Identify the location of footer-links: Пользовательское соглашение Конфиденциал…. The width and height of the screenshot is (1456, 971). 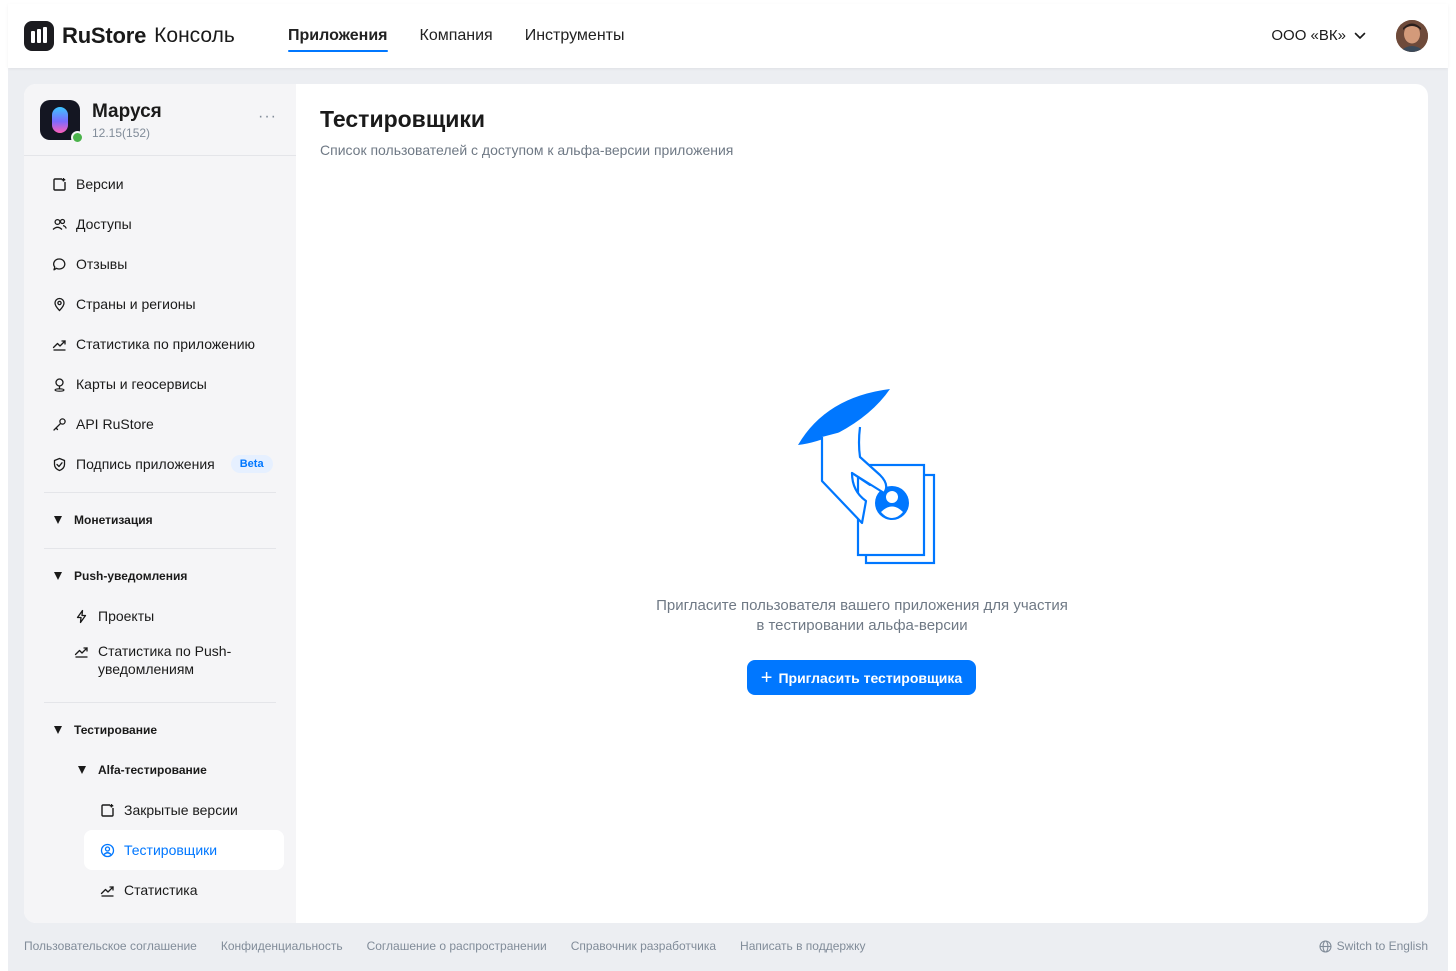
(456, 946).